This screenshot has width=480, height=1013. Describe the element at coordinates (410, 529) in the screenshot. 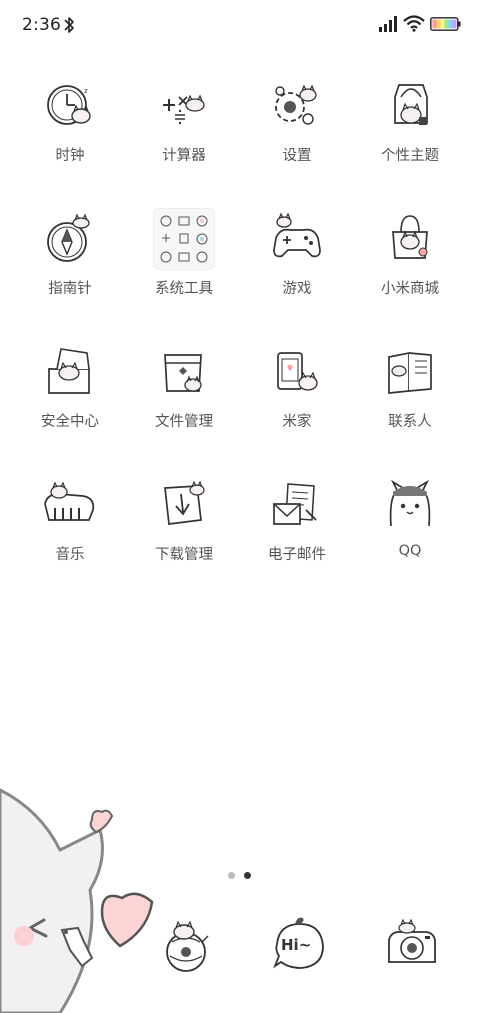

I see `app-qq: QQ` at that location.